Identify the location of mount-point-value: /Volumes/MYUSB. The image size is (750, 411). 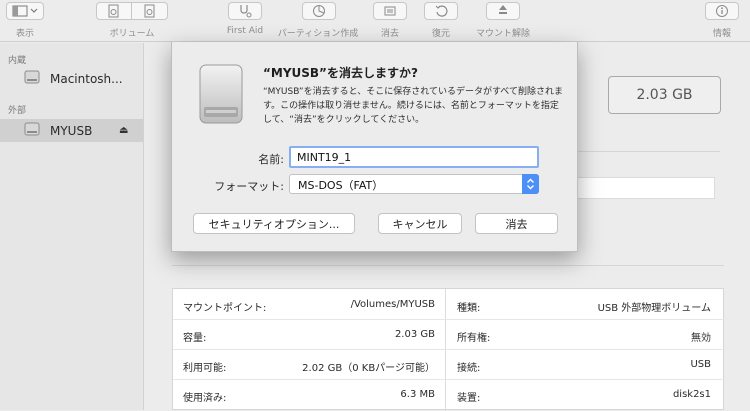
(392, 304).